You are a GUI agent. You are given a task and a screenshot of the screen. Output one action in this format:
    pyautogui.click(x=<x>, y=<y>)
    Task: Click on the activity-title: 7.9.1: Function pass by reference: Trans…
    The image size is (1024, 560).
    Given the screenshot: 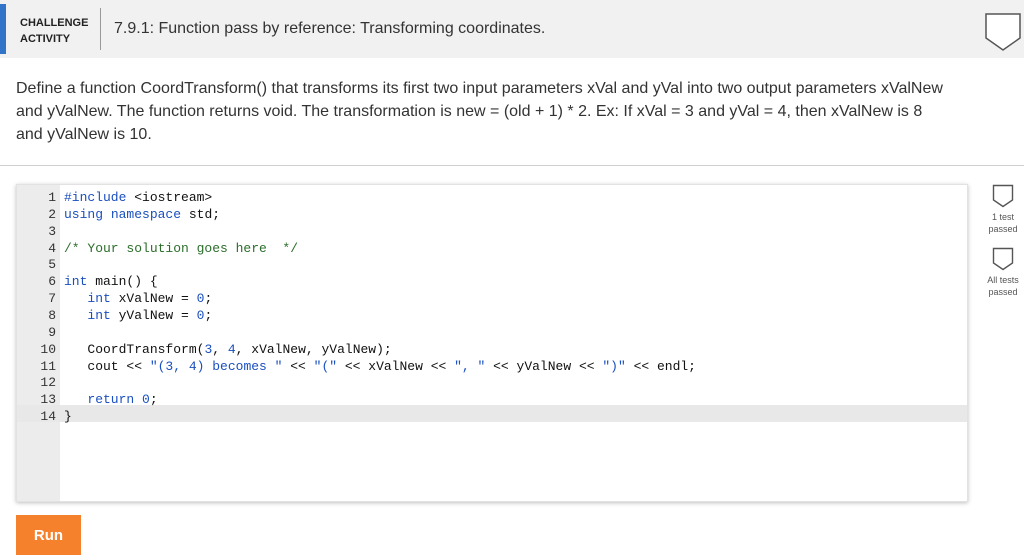 What is the action you would take?
    pyautogui.click(x=330, y=28)
    